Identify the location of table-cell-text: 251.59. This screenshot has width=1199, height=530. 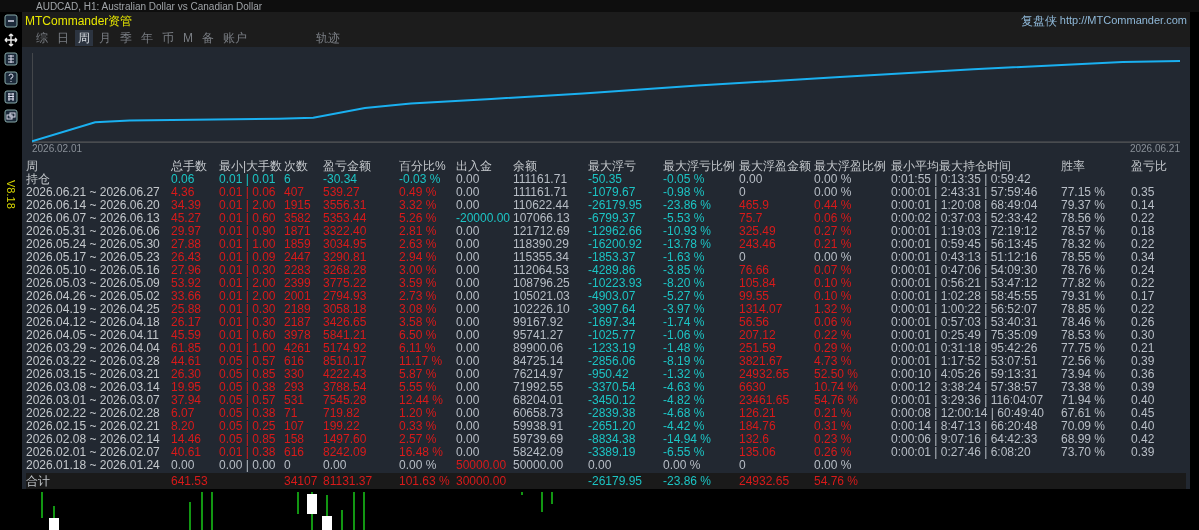
(758, 348).